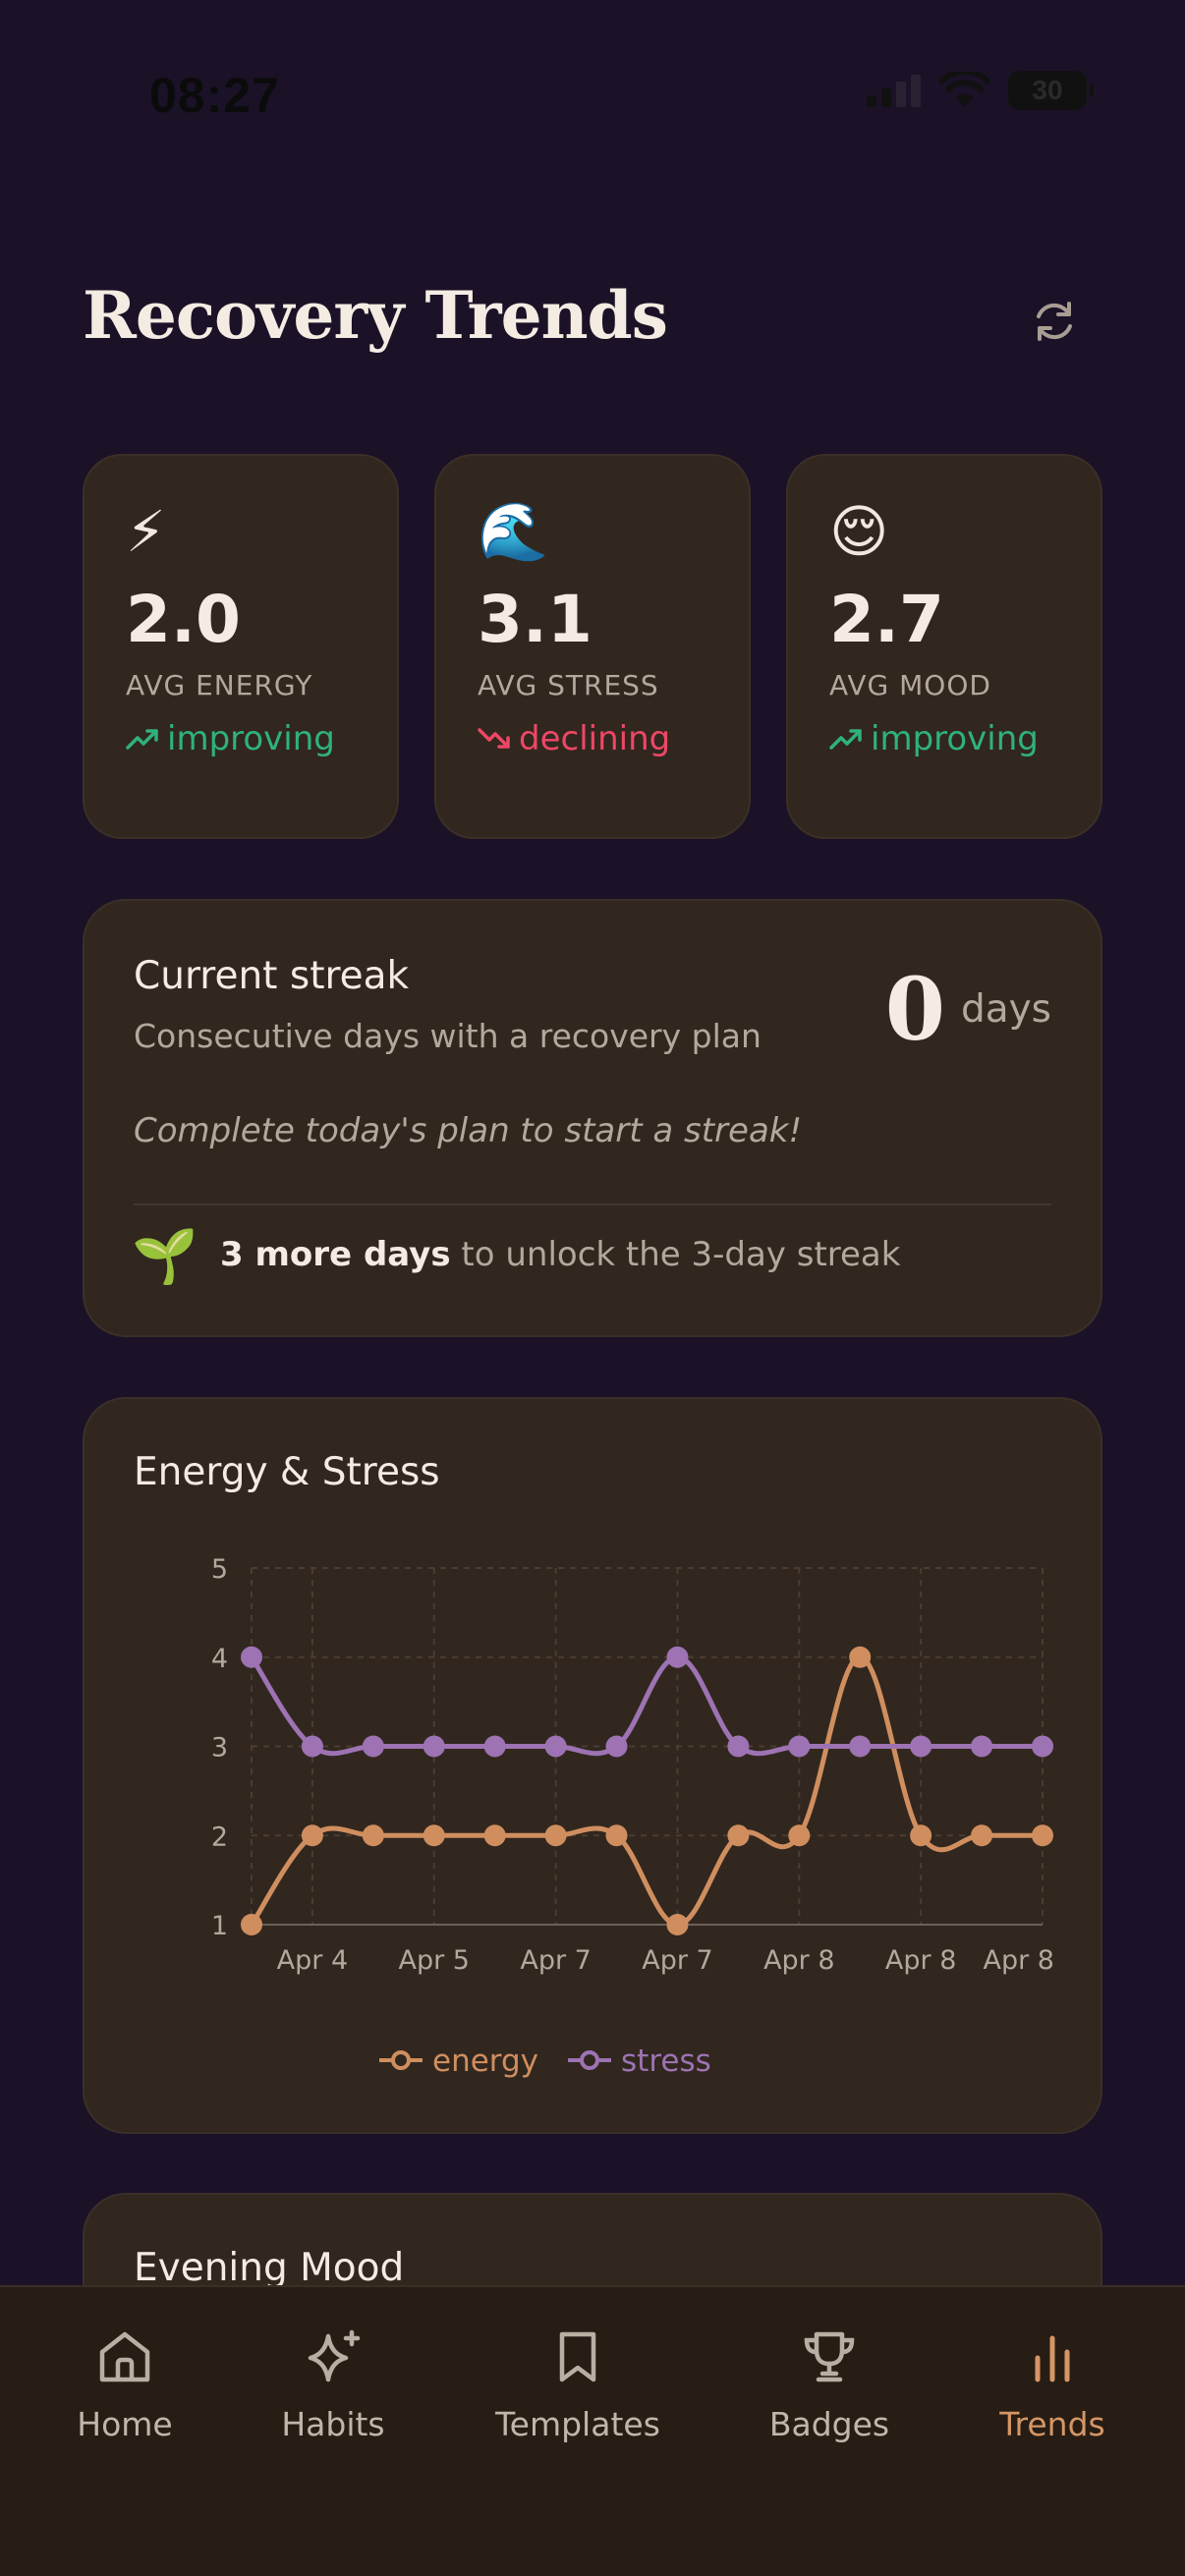  I want to click on y-tick-label: 2, so click(220, 1836).